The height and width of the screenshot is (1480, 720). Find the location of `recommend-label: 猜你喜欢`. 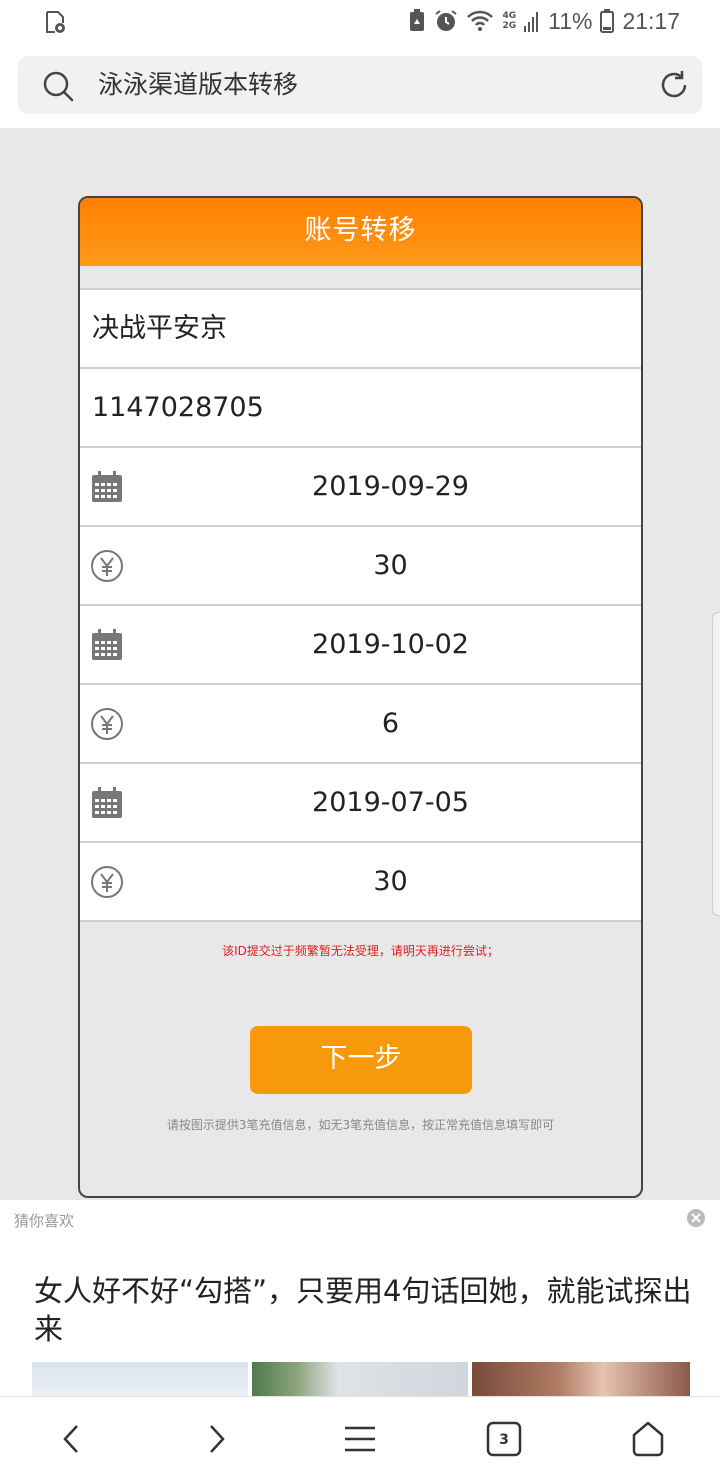

recommend-label: 猜你喜欢 is located at coordinates (44, 1221).